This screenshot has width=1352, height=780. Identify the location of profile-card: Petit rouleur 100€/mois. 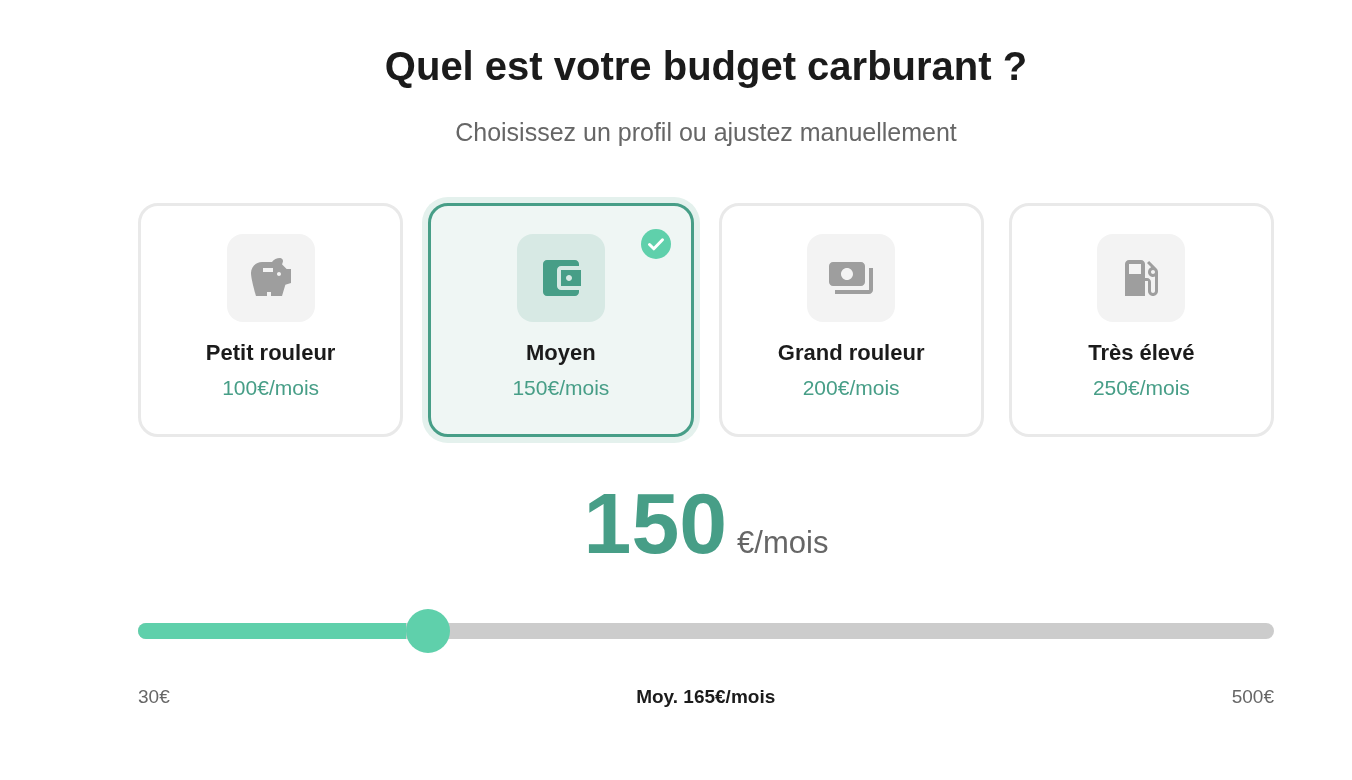
(271, 320).